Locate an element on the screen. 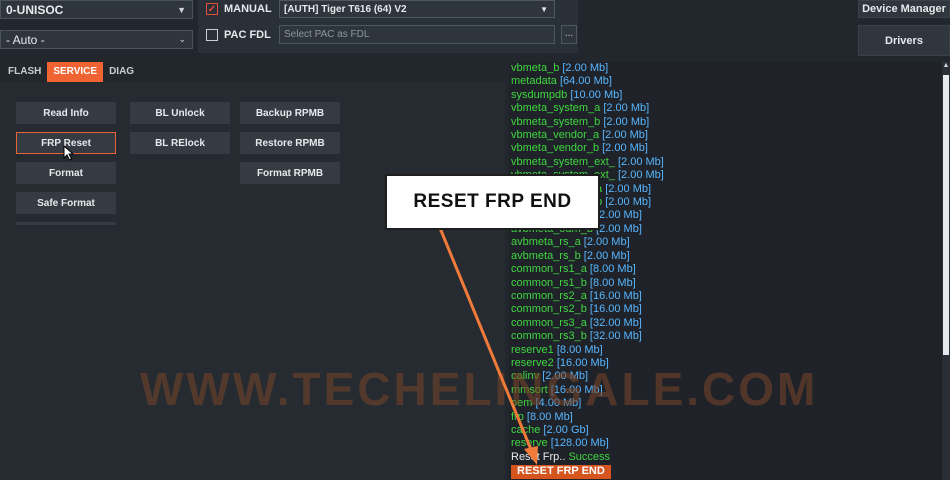 Image resolution: width=950 pixels, height=480 pixels. checkbox-empty-icon is located at coordinates (212, 35).